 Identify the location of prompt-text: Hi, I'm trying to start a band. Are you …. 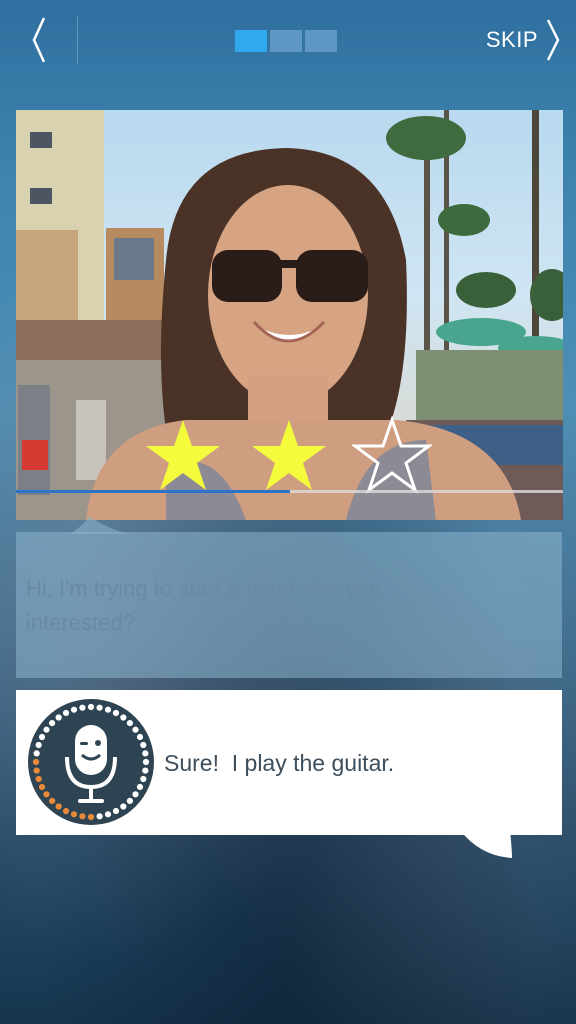
(204, 605).